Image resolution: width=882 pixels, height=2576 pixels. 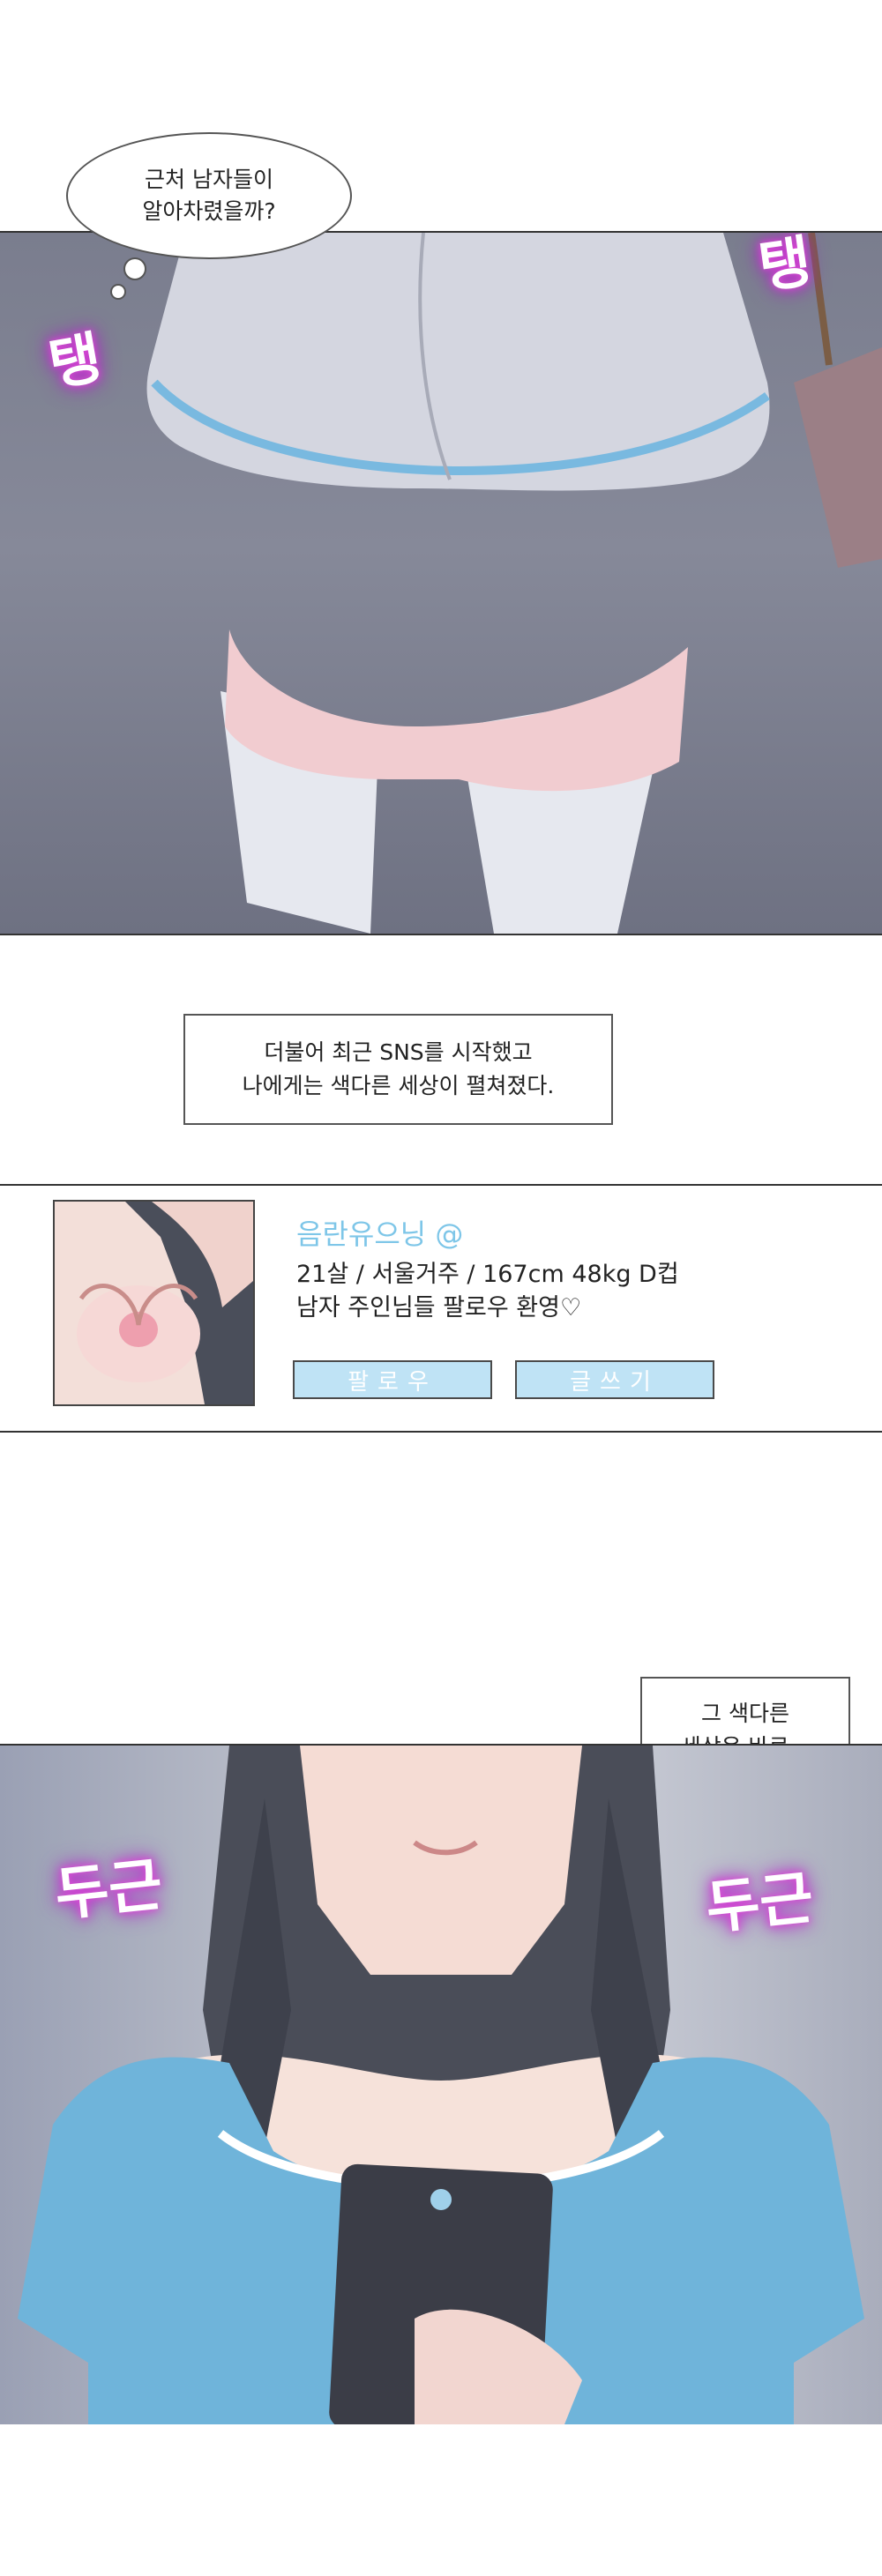 What do you see at coordinates (108, 1890) in the screenshot?
I see `sfx-heartbeat-left: 두근` at bounding box center [108, 1890].